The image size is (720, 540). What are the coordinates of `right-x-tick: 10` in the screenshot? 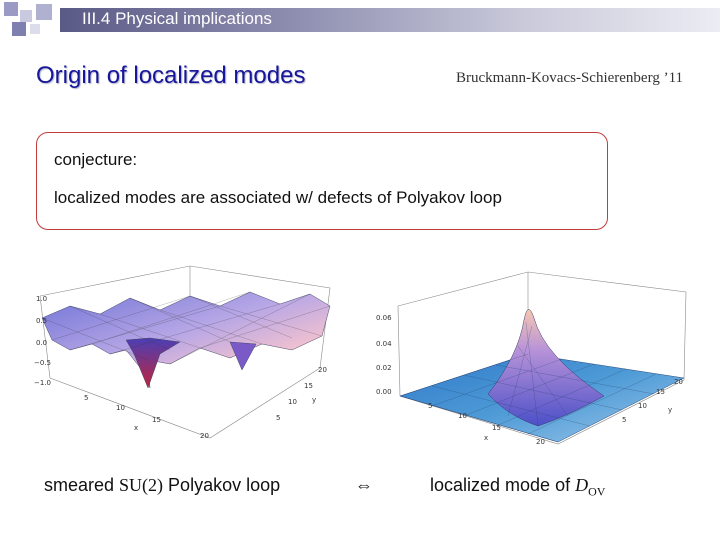 It's located at (462, 416).